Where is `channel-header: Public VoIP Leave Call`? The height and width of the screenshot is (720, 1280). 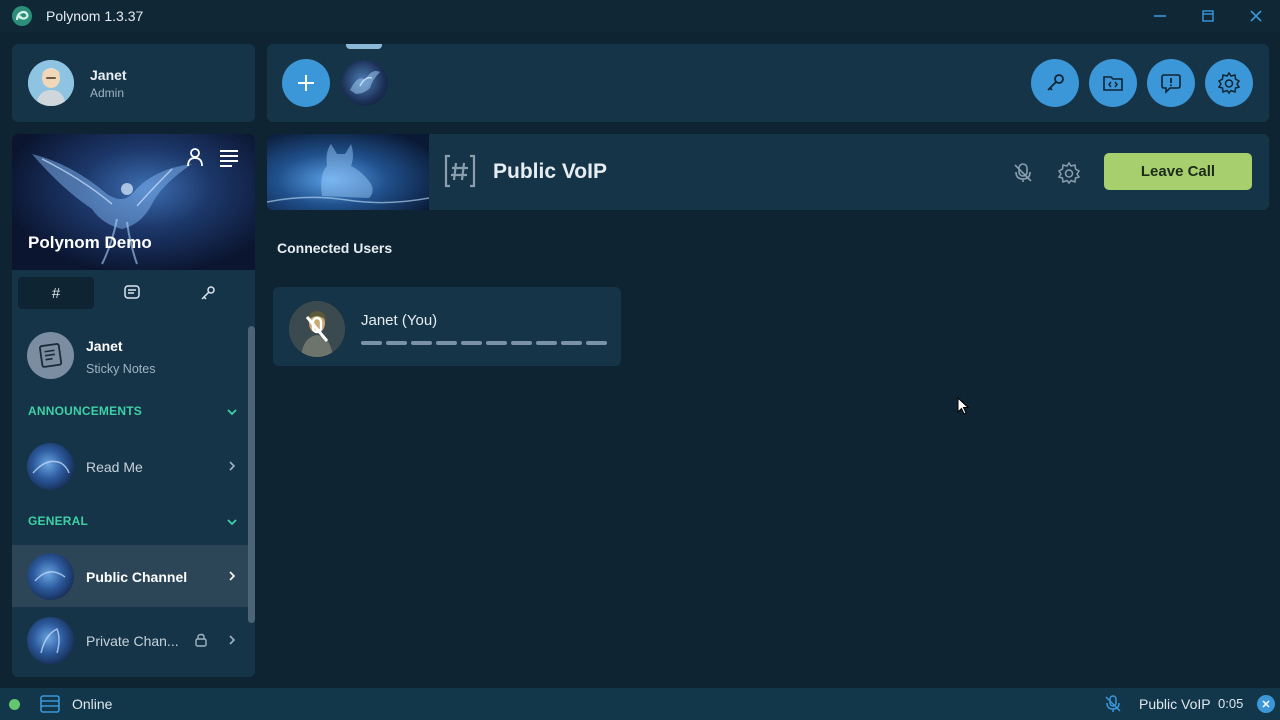 channel-header: Public VoIP Leave Call is located at coordinates (768, 172).